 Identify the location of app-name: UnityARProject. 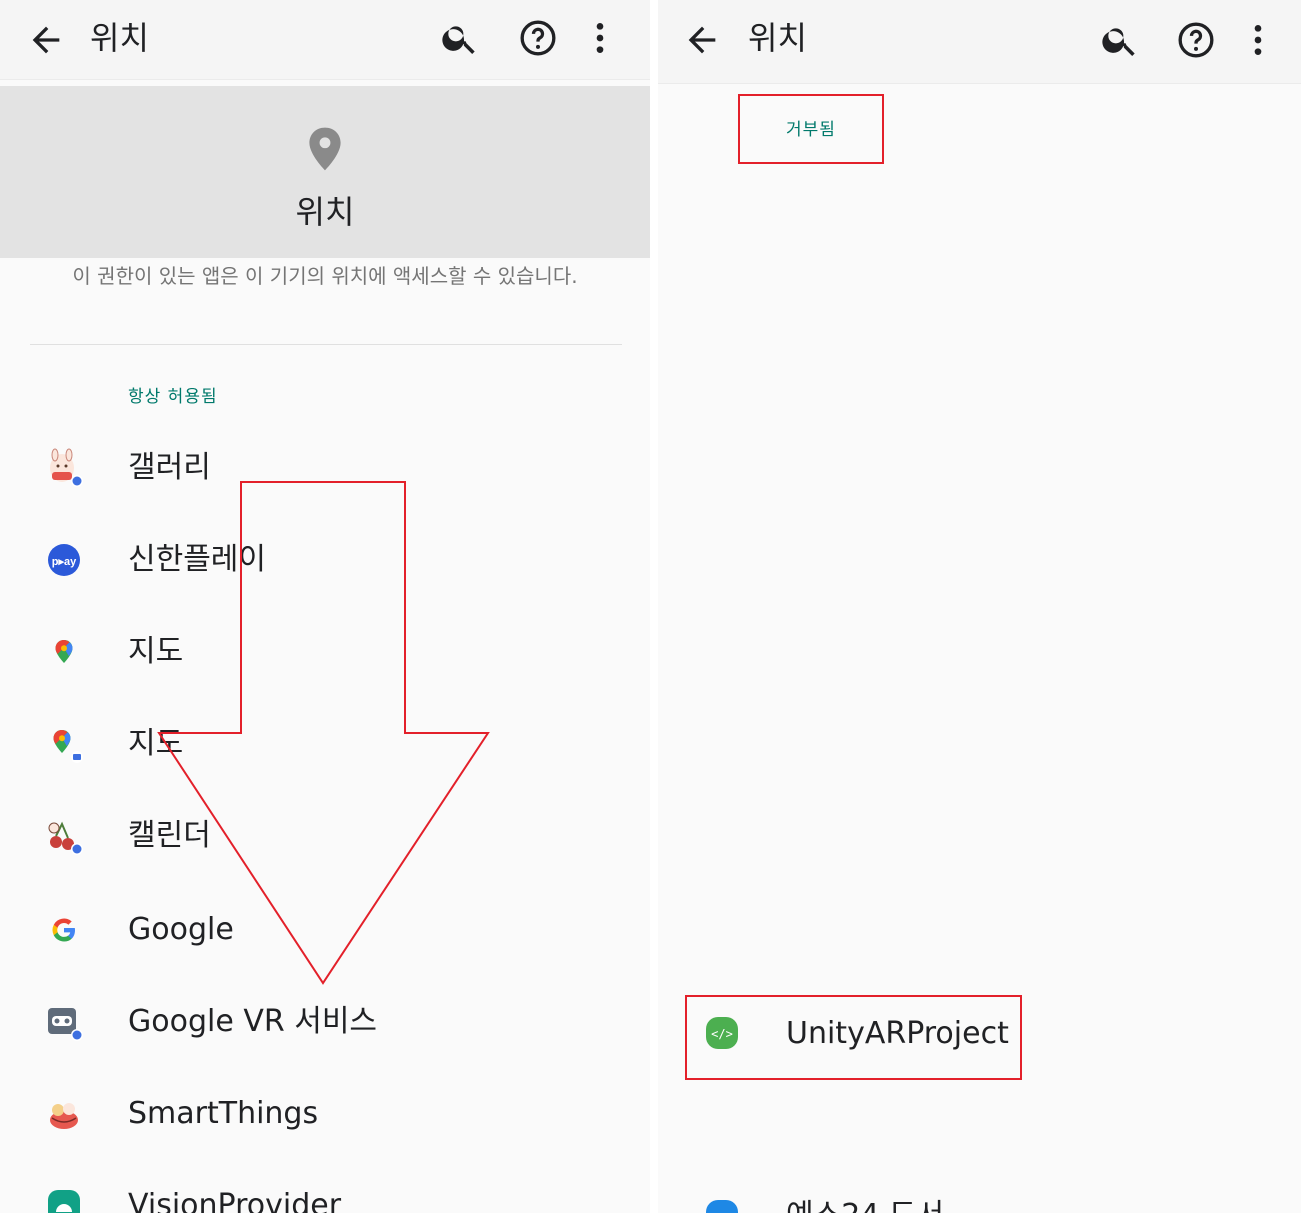
(897, 1033).